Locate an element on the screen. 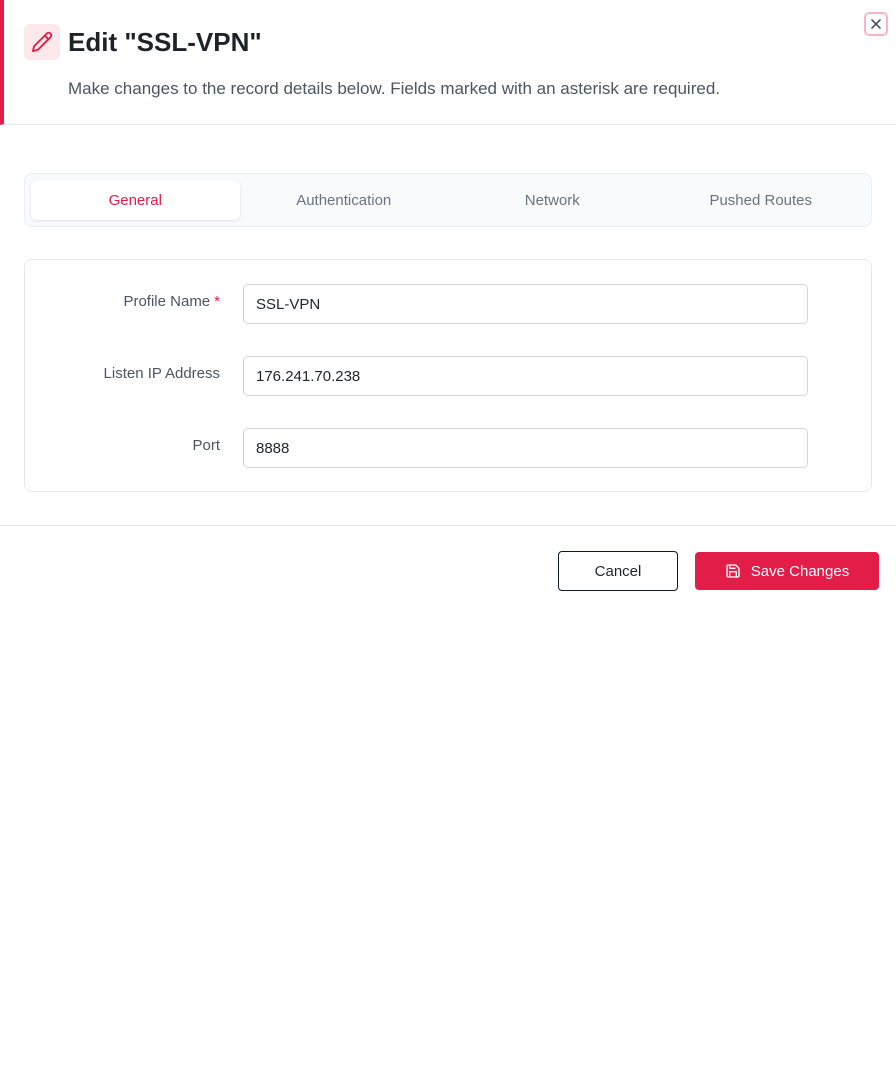 The width and height of the screenshot is (896, 1080). close-button is located at coordinates (876, 24).